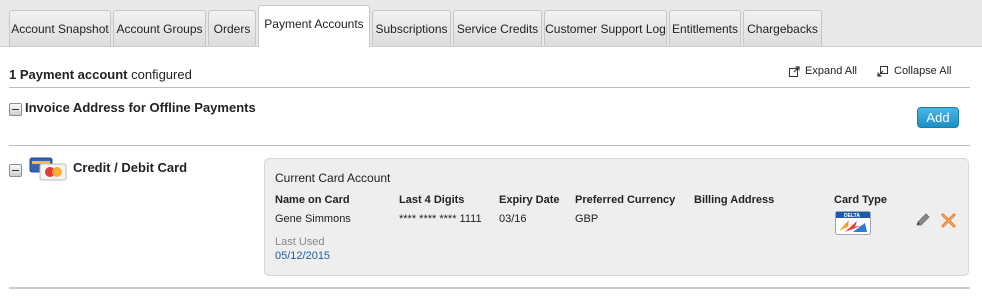  What do you see at coordinates (15, 170) in the screenshot?
I see `card-collapse-toggle` at bounding box center [15, 170].